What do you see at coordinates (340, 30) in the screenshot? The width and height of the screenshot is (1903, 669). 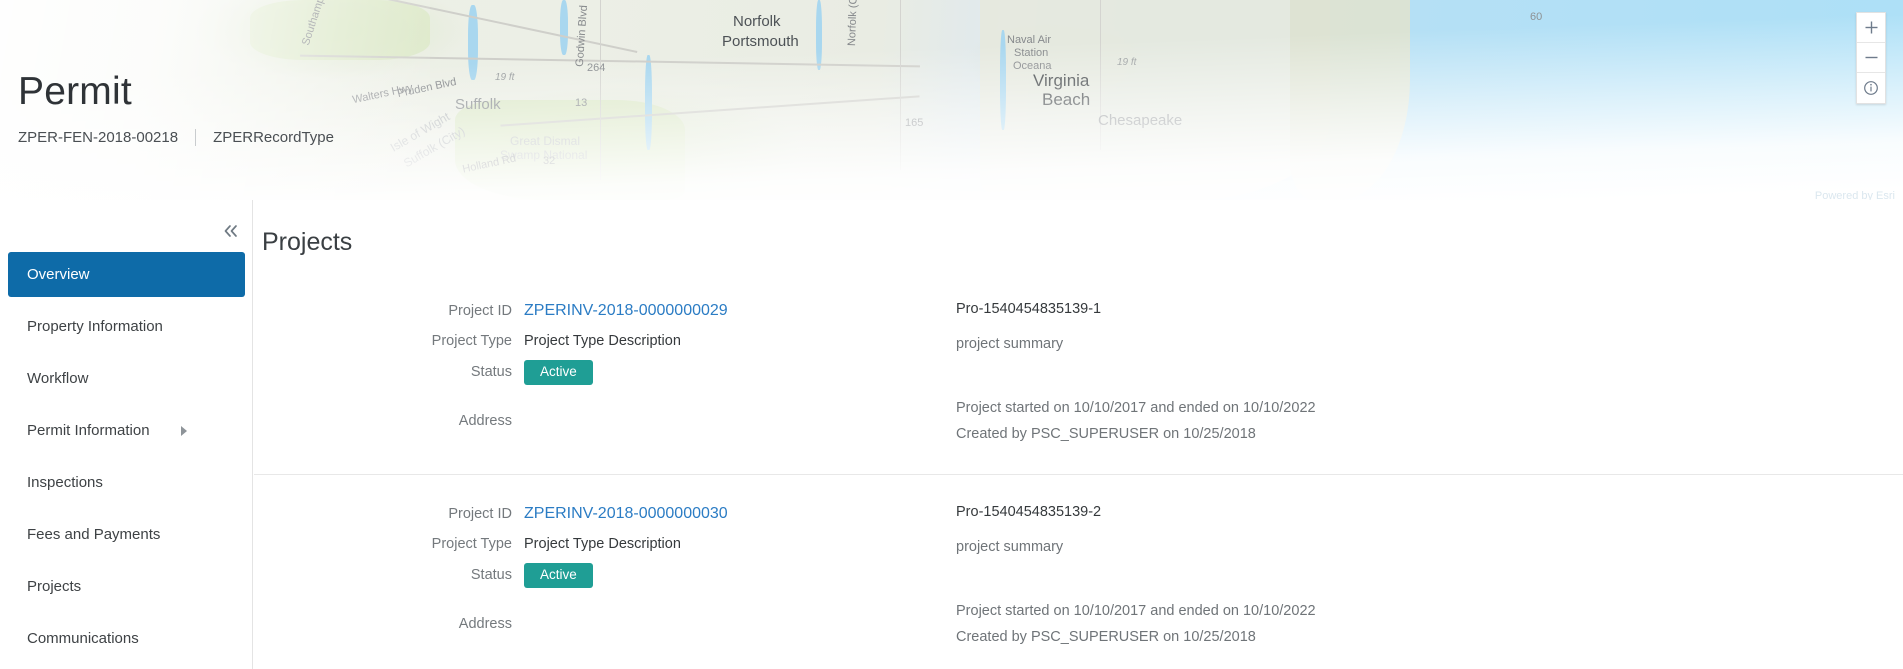 I see `map-green-area` at bounding box center [340, 30].